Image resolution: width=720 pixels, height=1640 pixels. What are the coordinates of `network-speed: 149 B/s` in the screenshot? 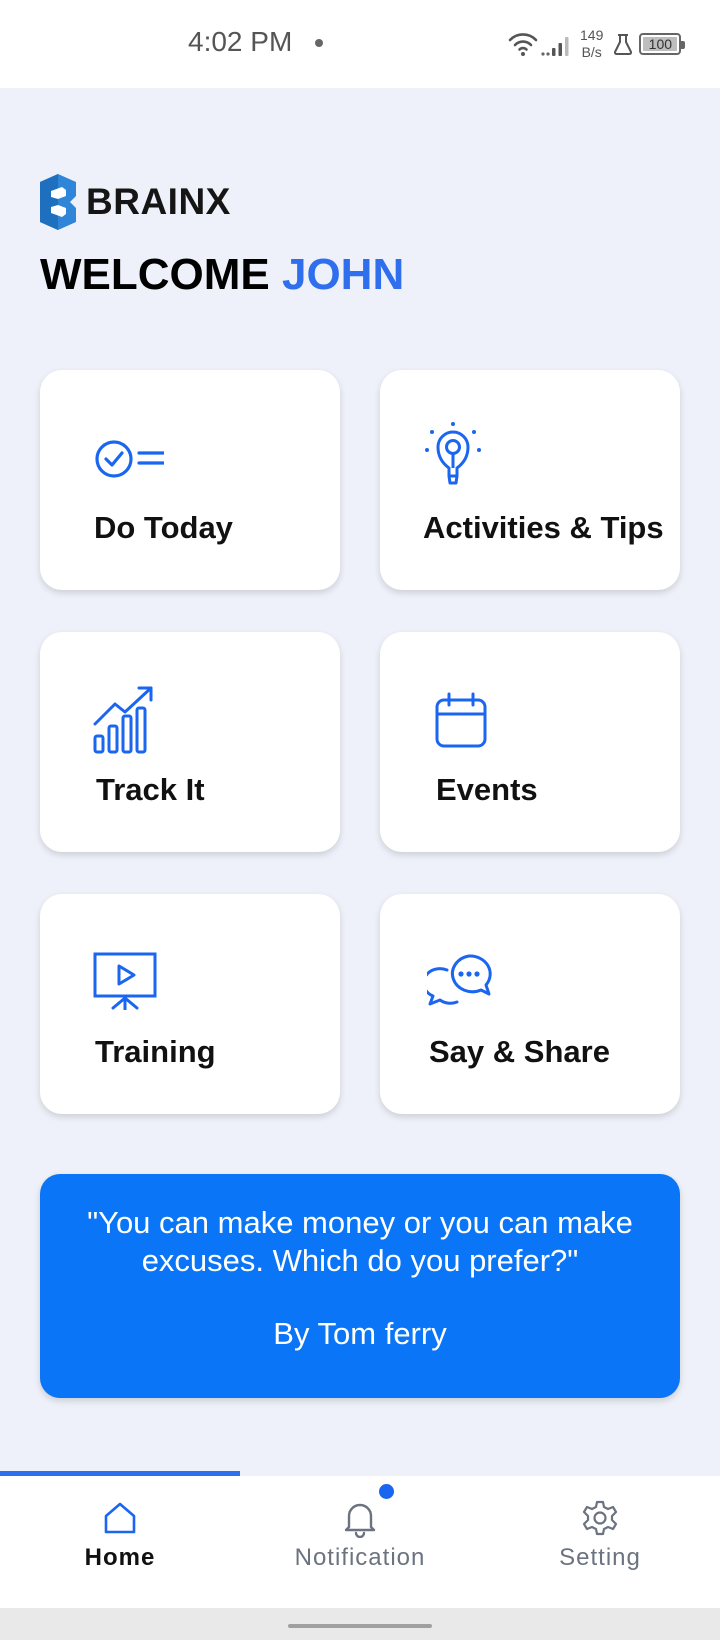 It's located at (591, 44).